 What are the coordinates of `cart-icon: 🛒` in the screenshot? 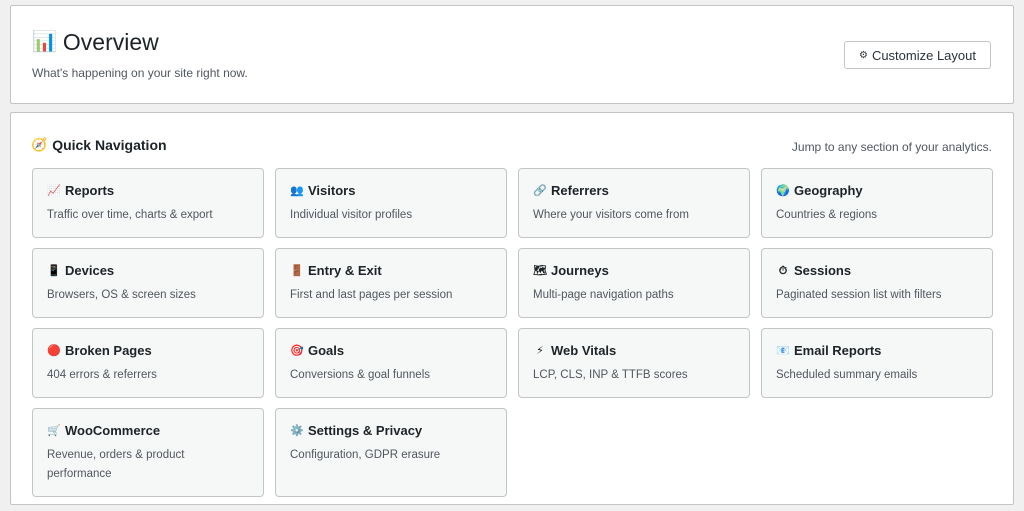 It's located at (54, 431).